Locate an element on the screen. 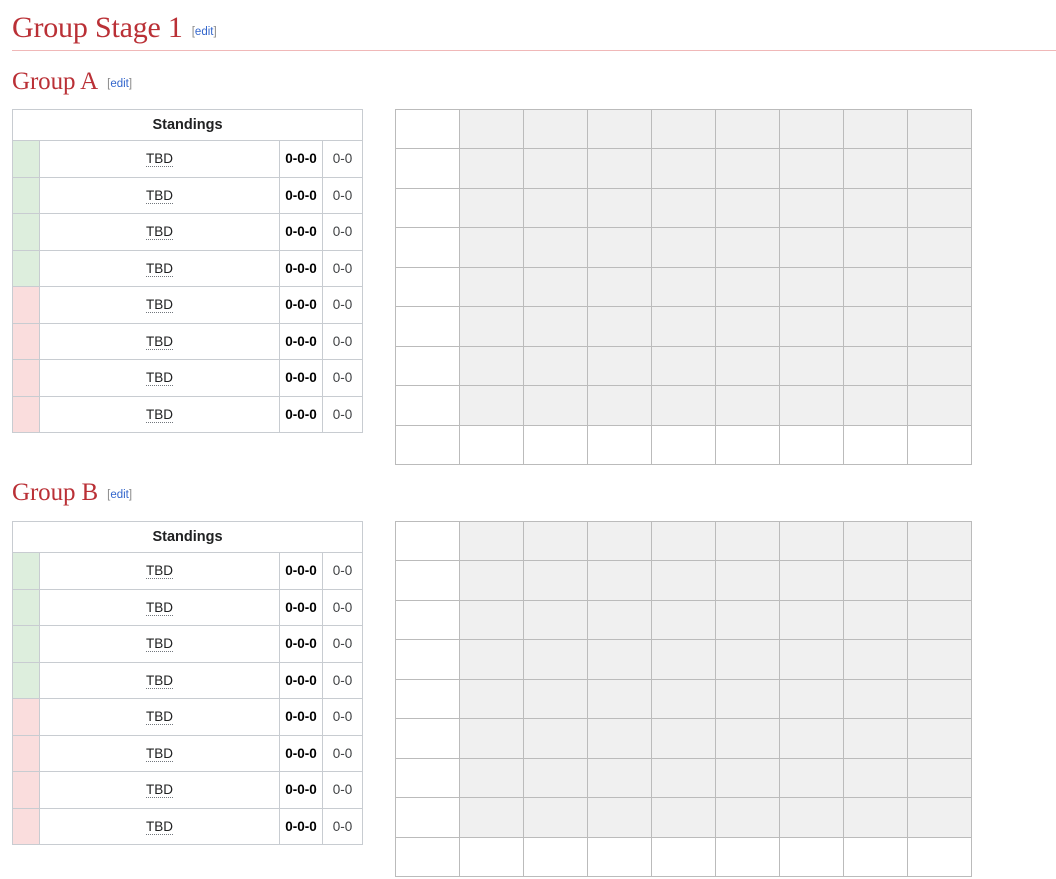 The image size is (1056, 879). edit-link: edit is located at coordinates (204, 32).